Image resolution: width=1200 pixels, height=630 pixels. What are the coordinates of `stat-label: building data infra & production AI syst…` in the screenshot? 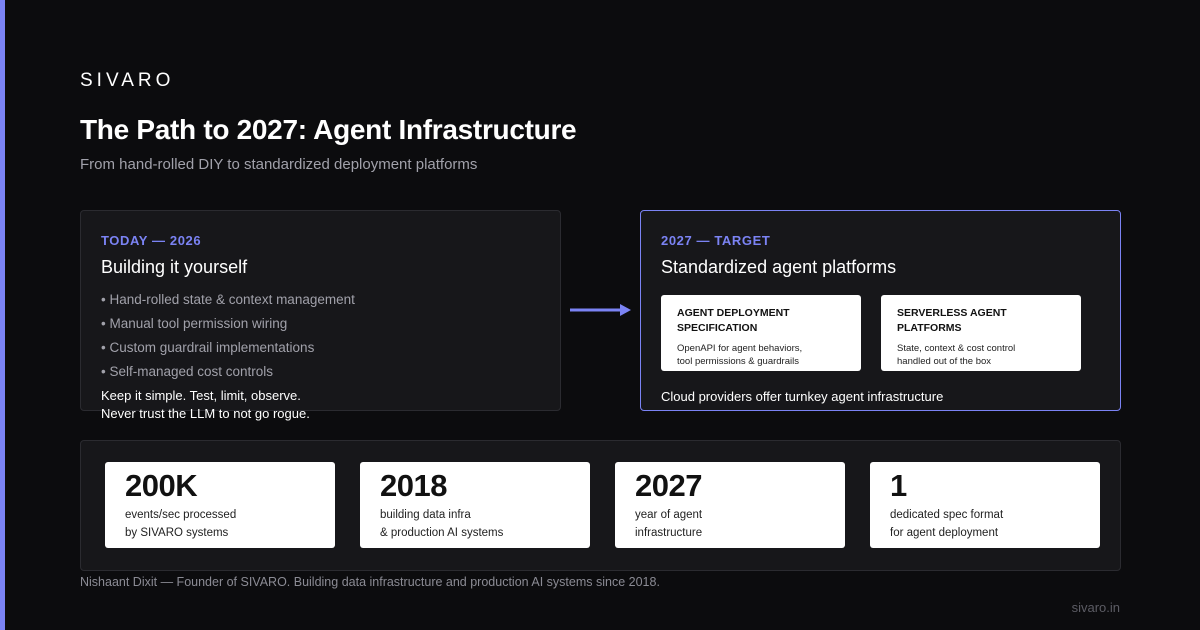 It's located at (475, 524).